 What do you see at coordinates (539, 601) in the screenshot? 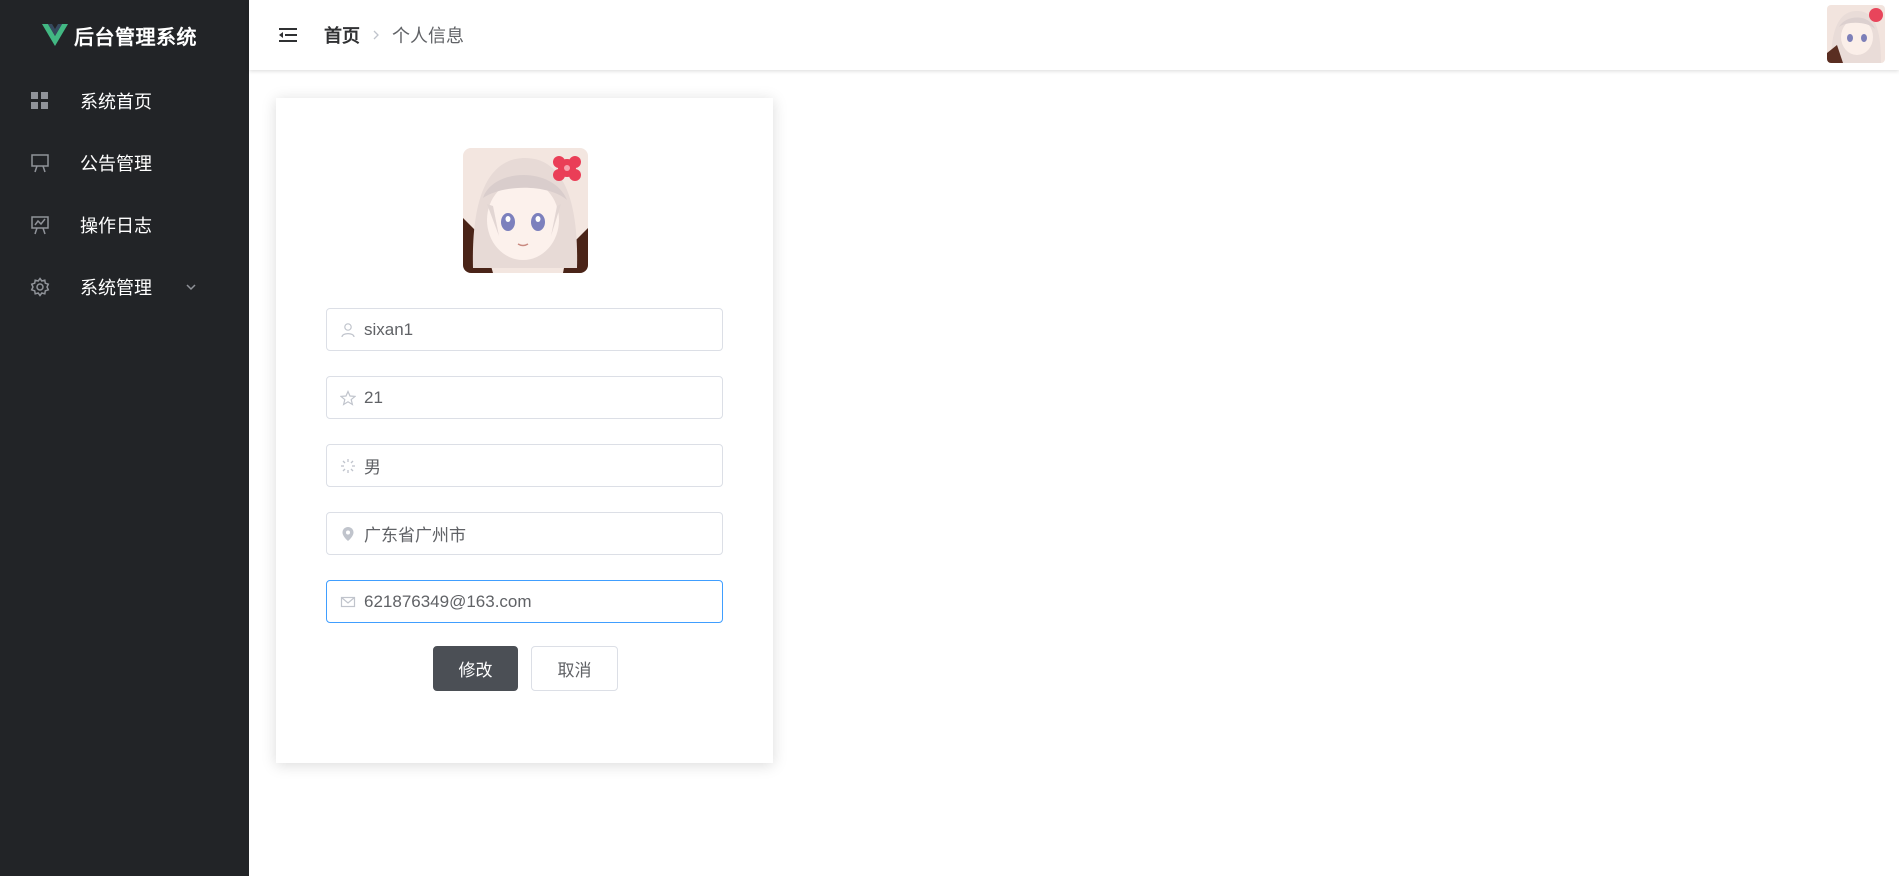
I see `email-input` at bounding box center [539, 601].